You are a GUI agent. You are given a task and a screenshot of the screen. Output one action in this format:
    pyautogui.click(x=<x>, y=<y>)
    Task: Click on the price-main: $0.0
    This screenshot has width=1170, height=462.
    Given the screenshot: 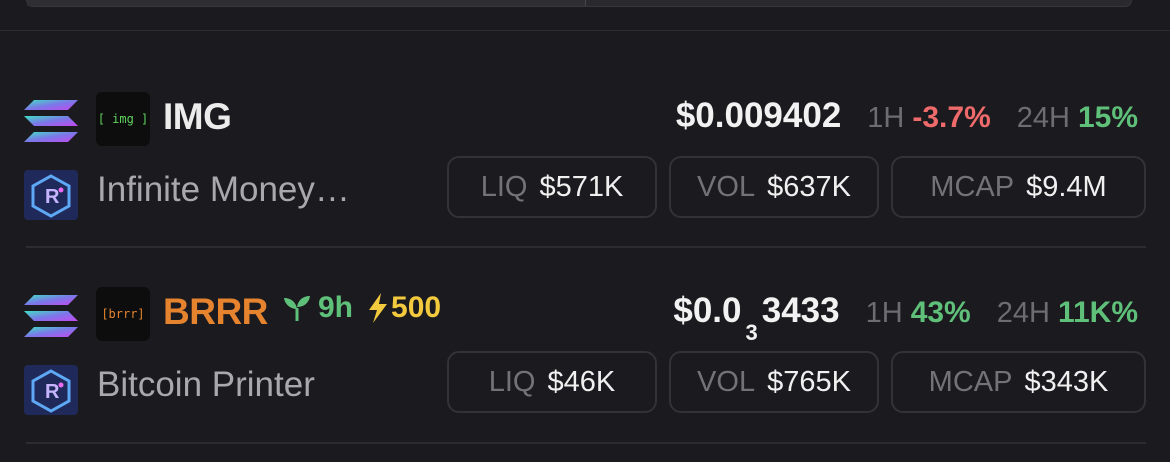 What is the action you would take?
    pyautogui.click(x=707, y=310)
    